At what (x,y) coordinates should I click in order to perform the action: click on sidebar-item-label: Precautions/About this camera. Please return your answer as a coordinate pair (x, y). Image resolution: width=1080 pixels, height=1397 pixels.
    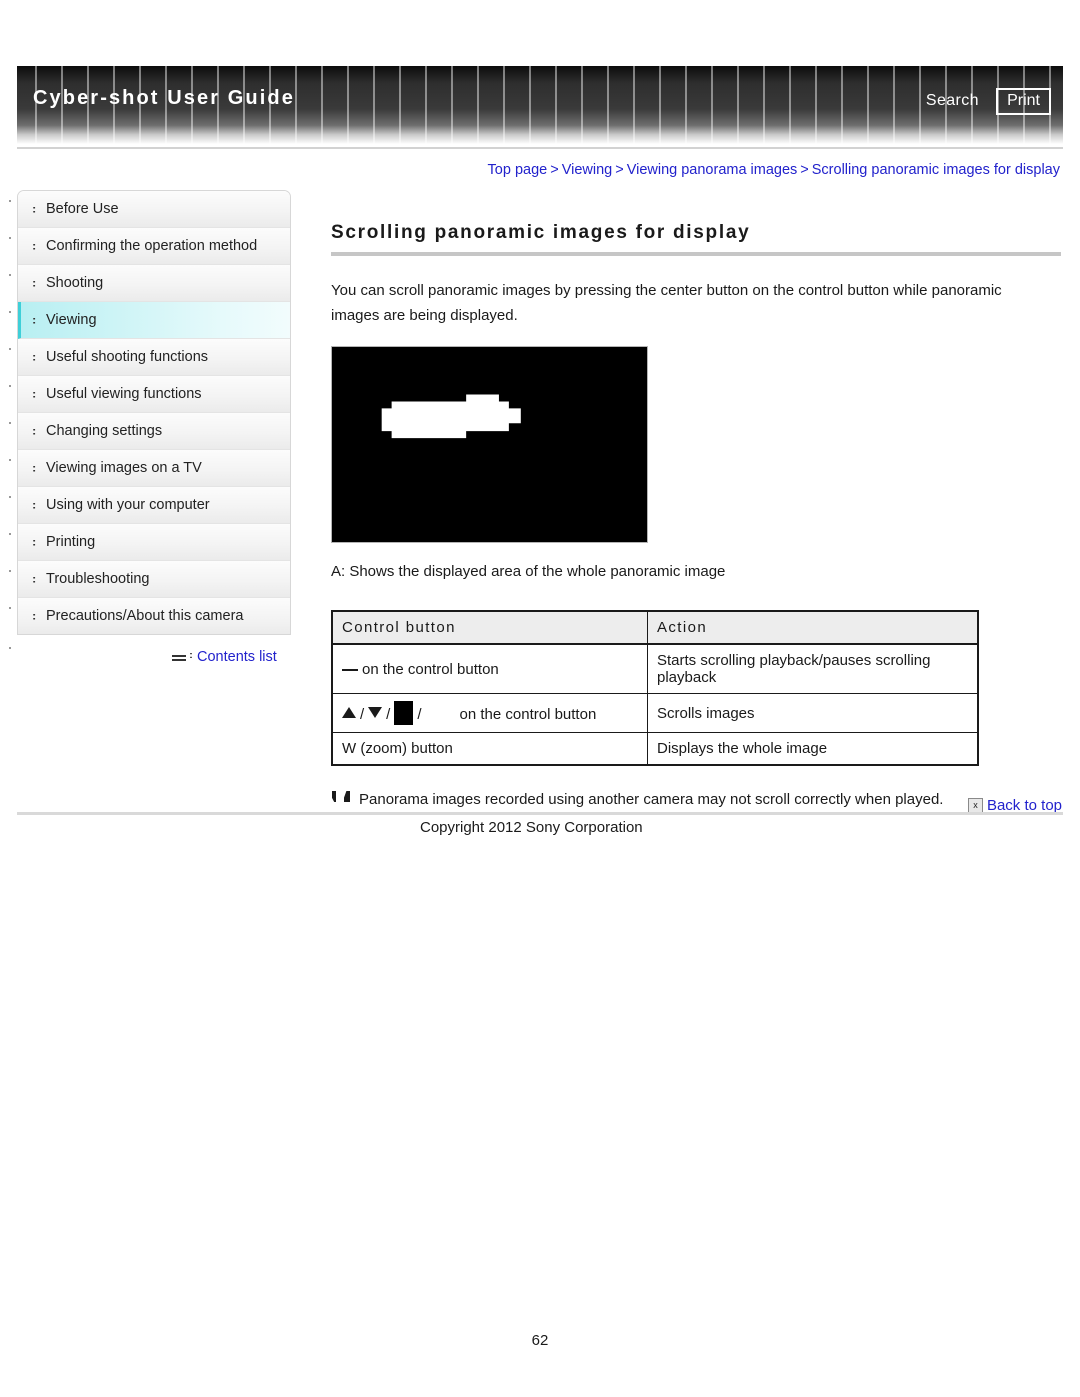
    Looking at the image, I should click on (145, 616).